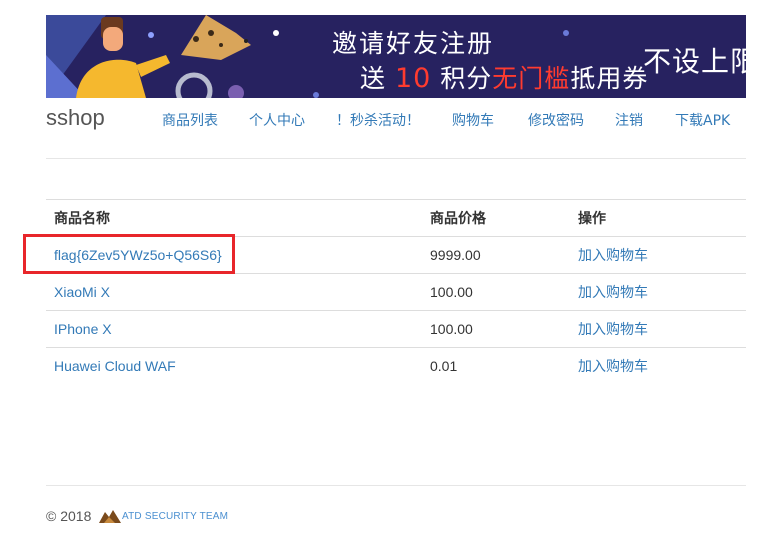 The image size is (777, 551). I want to click on nav-flash-sale: ！秒杀活动！, so click(378, 120).